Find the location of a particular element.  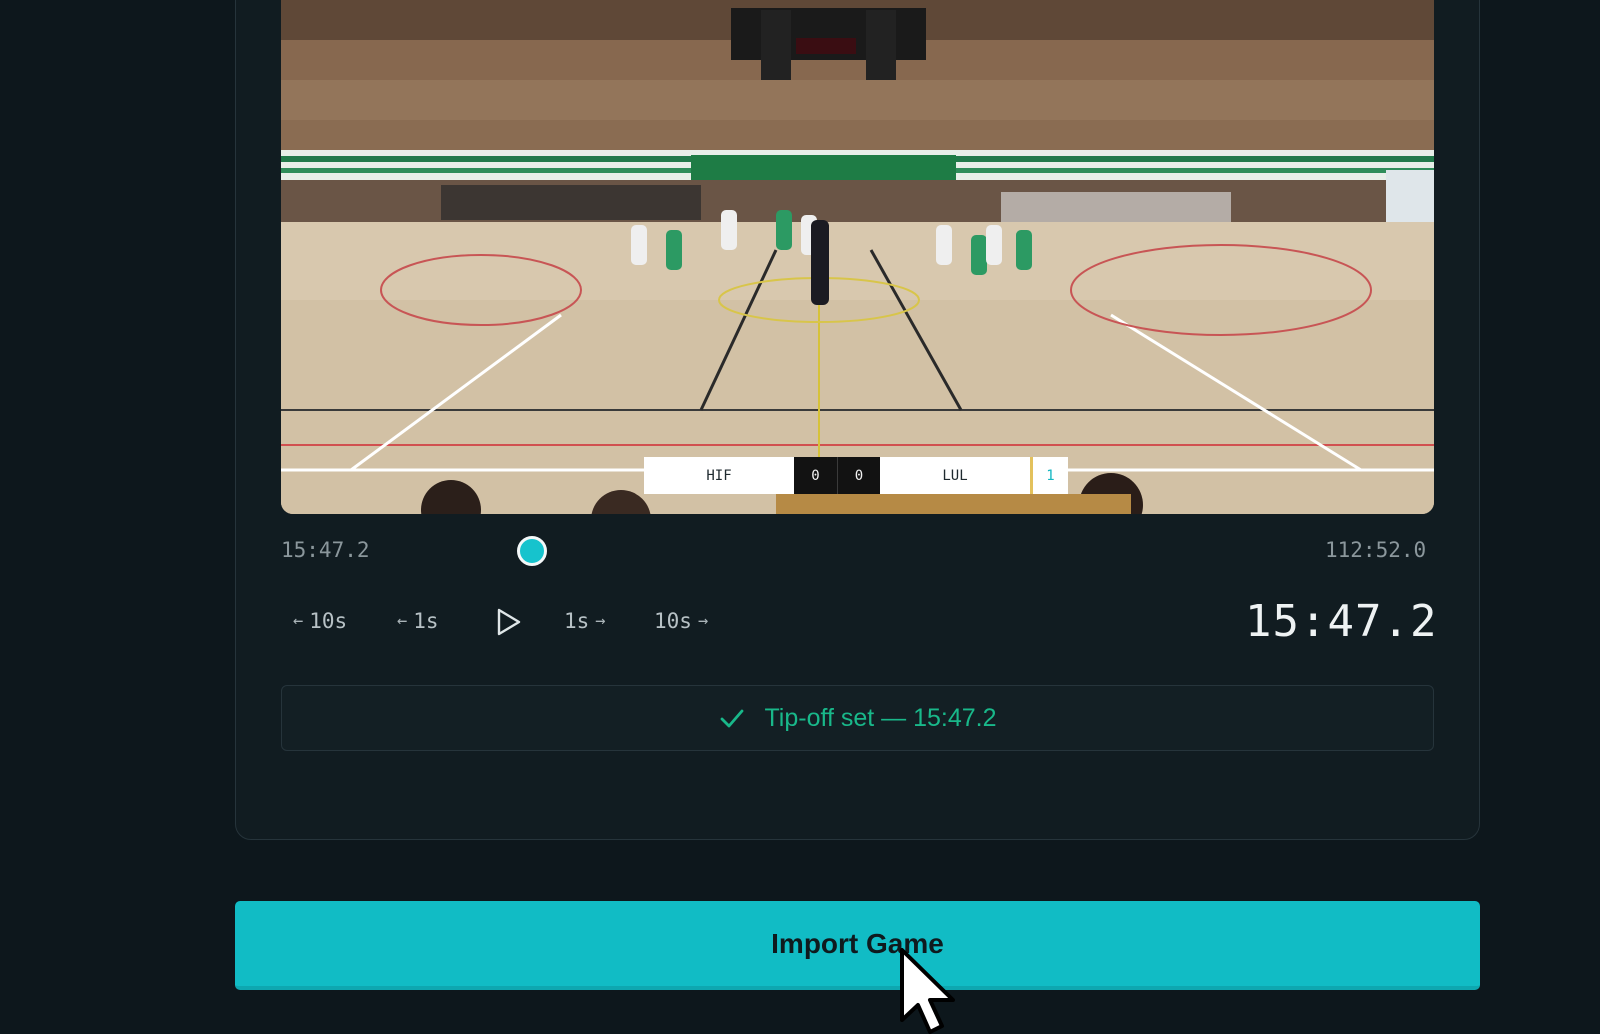

check-icon is located at coordinates (732, 718).